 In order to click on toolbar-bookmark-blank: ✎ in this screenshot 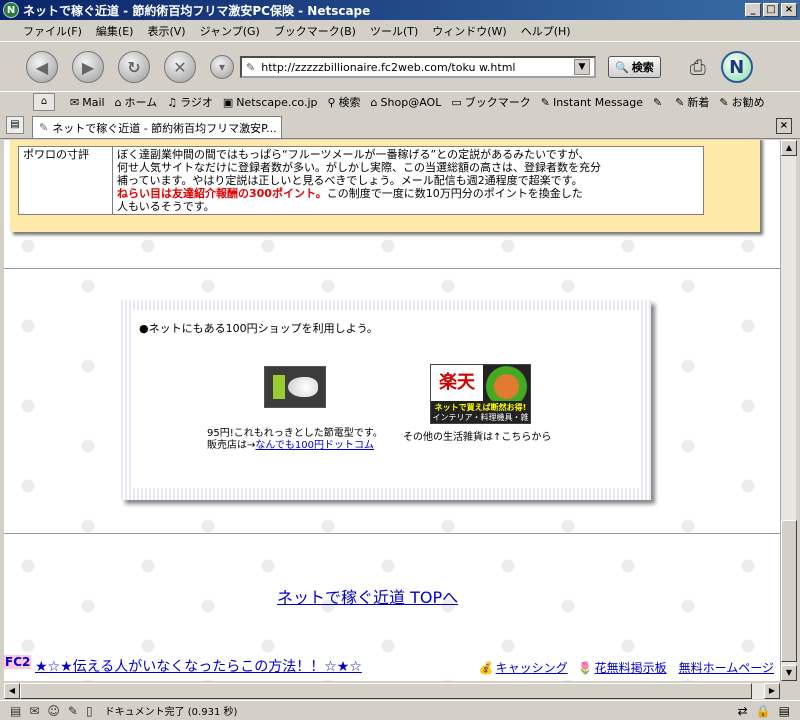, I will do `click(659, 102)`.